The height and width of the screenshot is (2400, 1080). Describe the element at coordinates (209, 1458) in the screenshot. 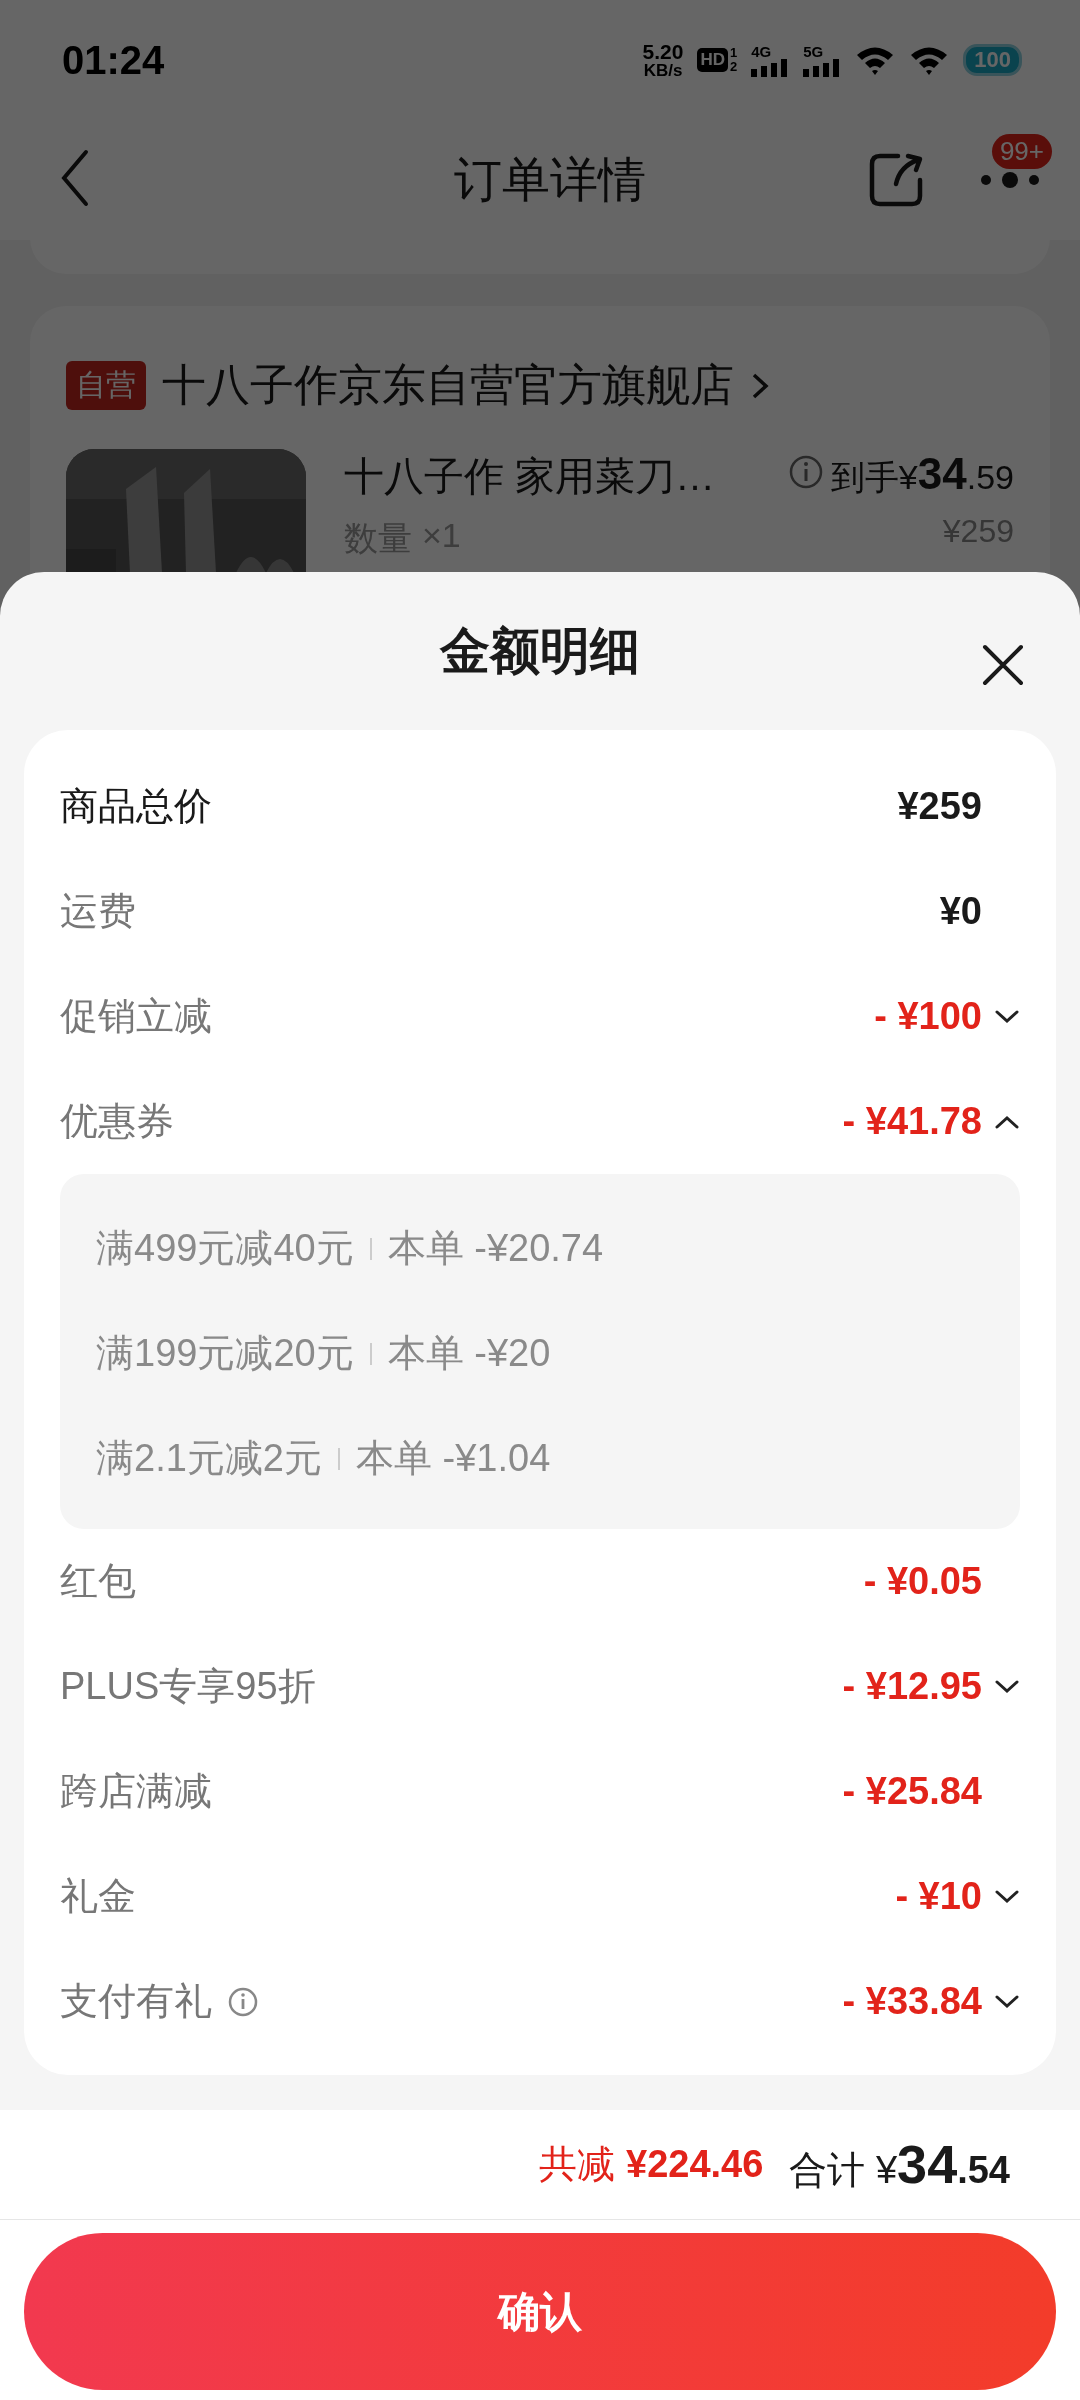

I see `coupon-condition: 满2.1元减2元` at that location.